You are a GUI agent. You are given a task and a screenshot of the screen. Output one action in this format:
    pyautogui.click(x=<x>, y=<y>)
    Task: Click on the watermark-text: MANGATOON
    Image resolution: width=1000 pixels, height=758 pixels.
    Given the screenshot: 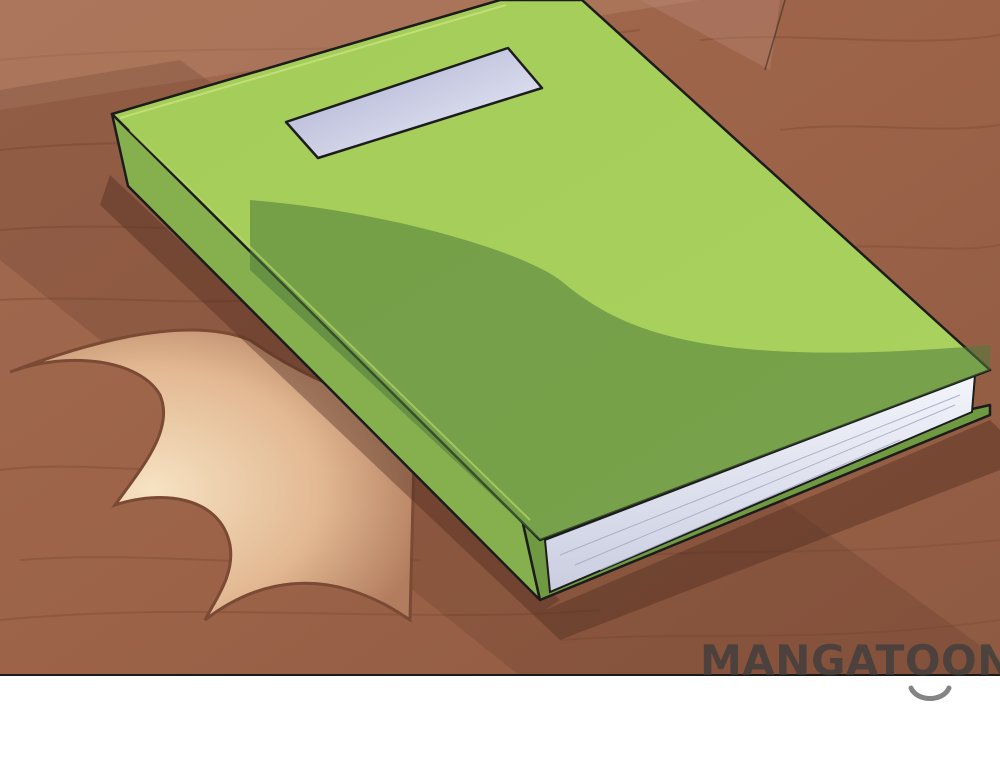 What is the action you would take?
    pyautogui.click(x=850, y=660)
    